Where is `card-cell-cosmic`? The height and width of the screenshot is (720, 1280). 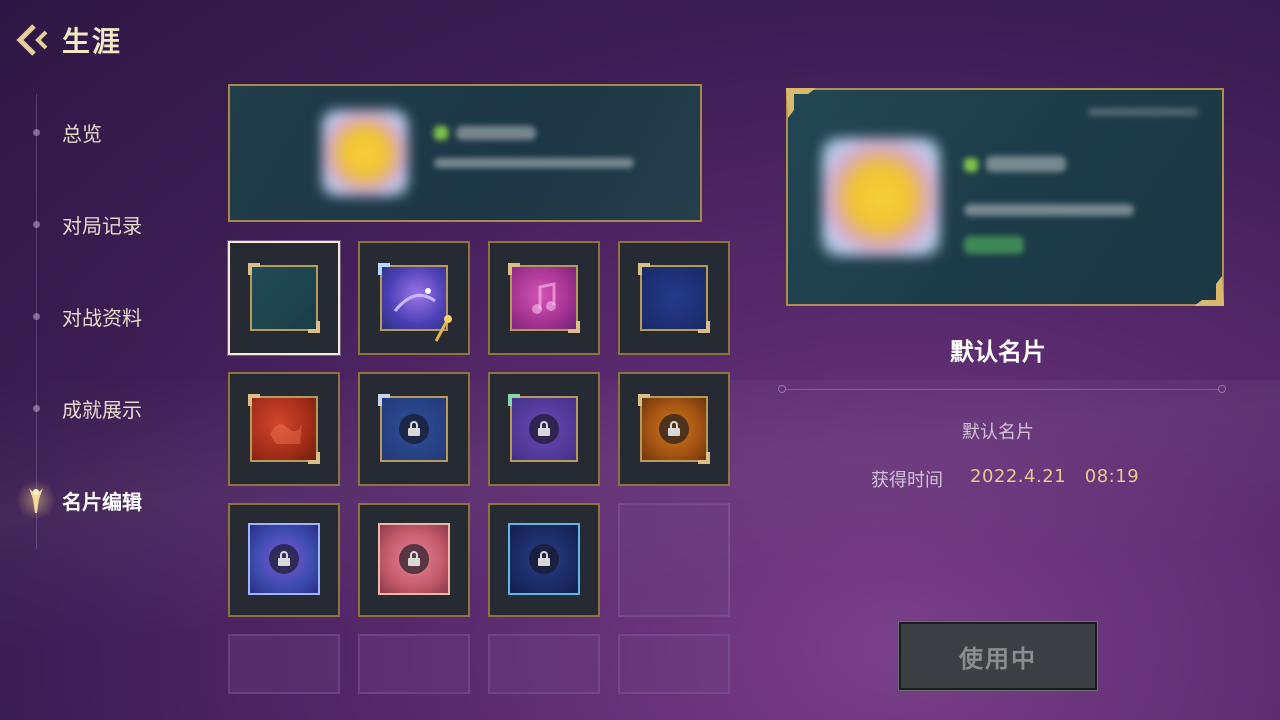 card-cell-cosmic is located at coordinates (414, 298).